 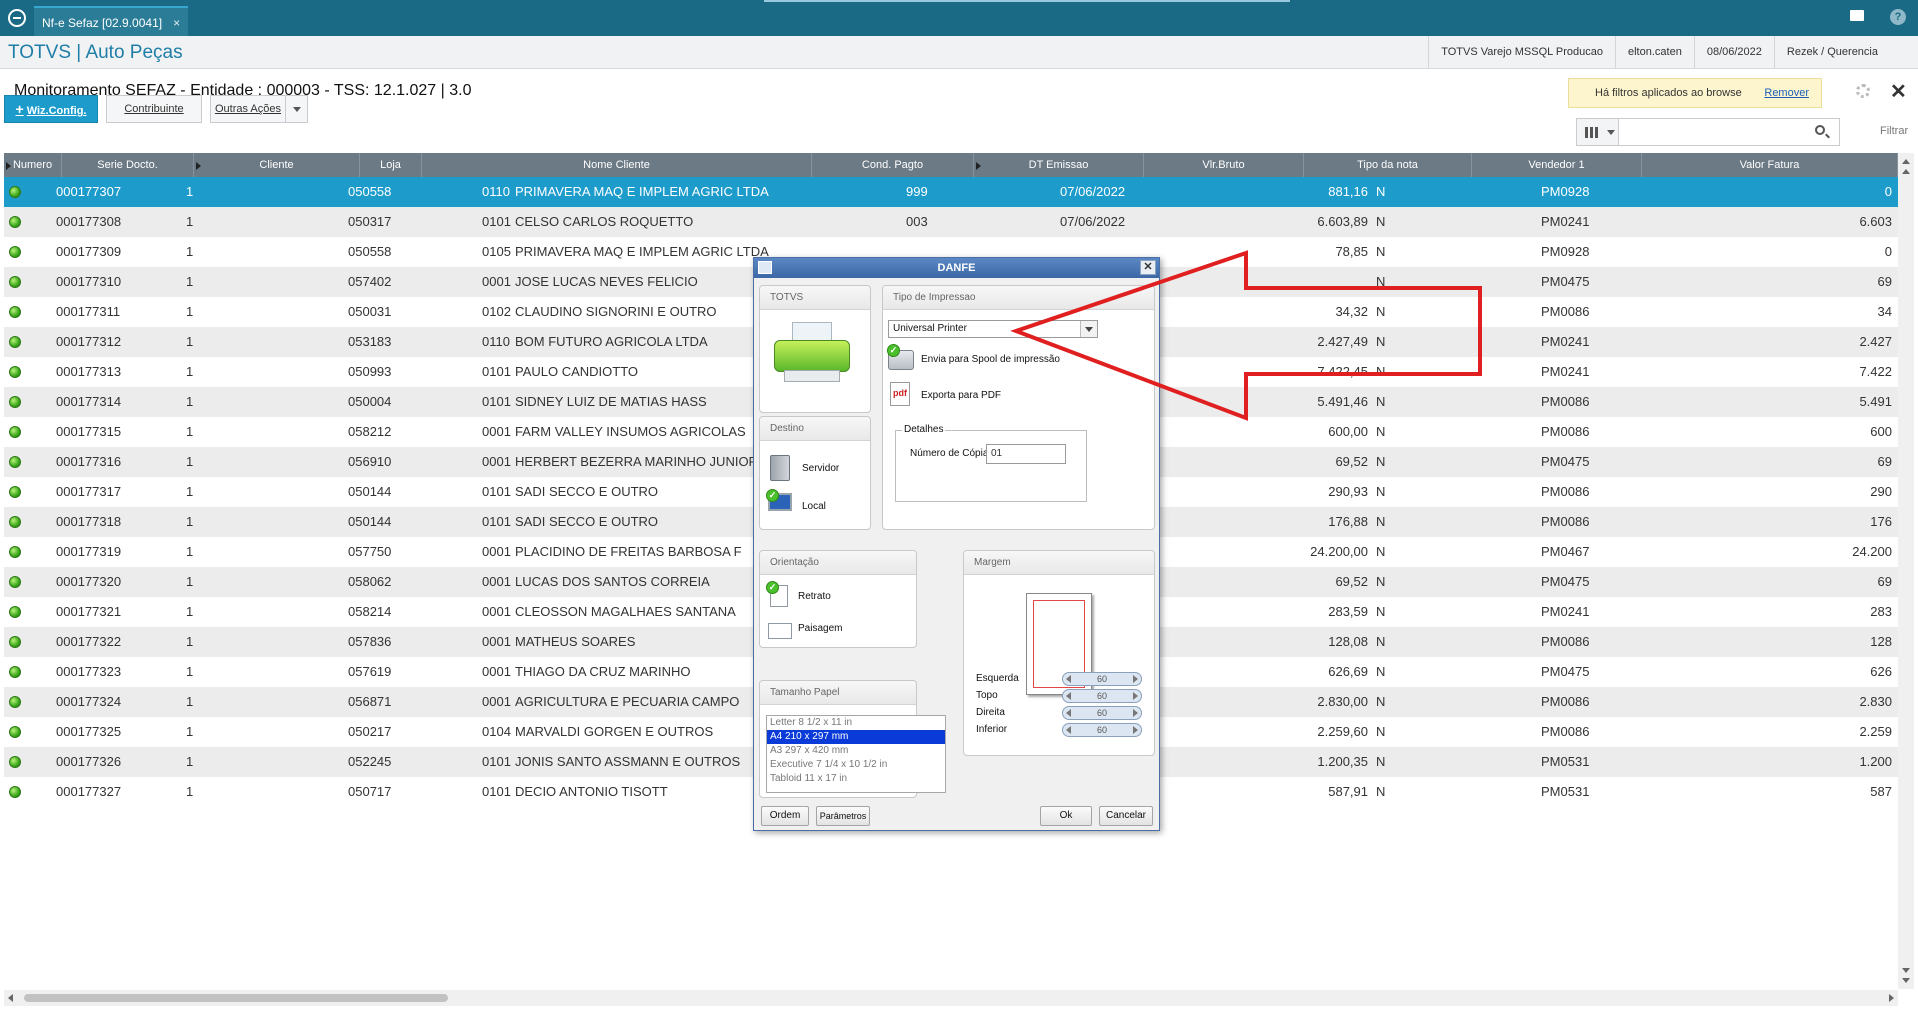 I want to click on annotation-arrow, so click(x=1246, y=335).